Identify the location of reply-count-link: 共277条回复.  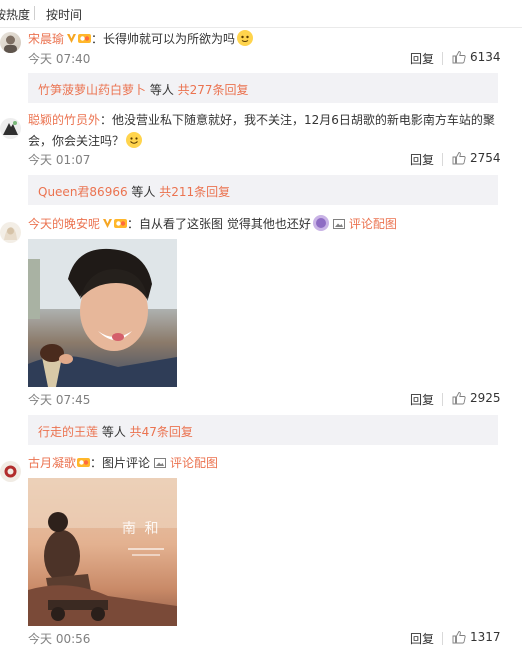
(213, 90).